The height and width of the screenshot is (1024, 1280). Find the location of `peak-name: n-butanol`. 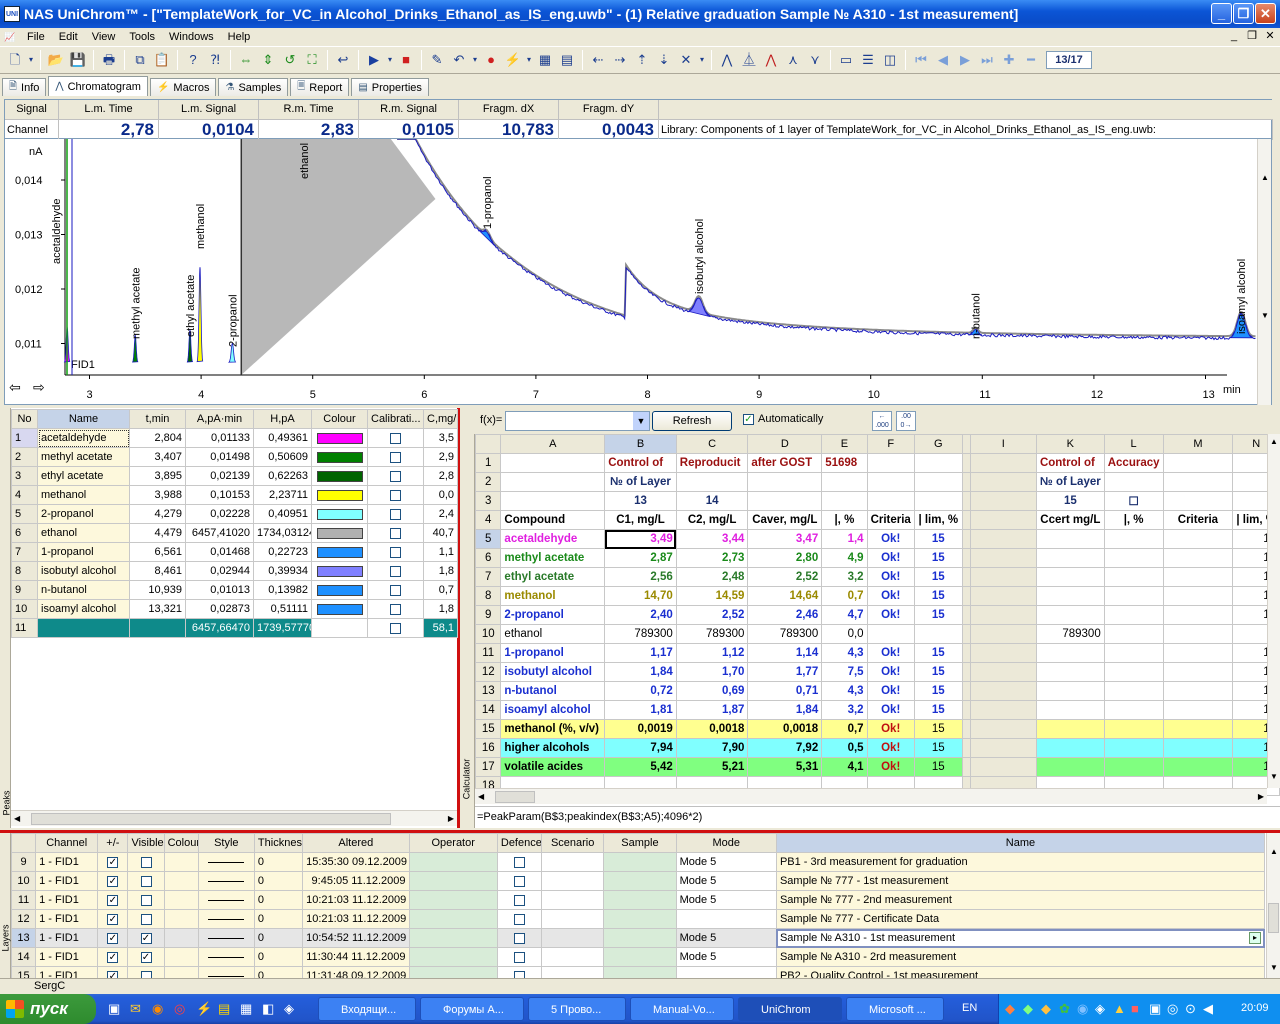

peak-name: n-butanol is located at coordinates (83, 590).